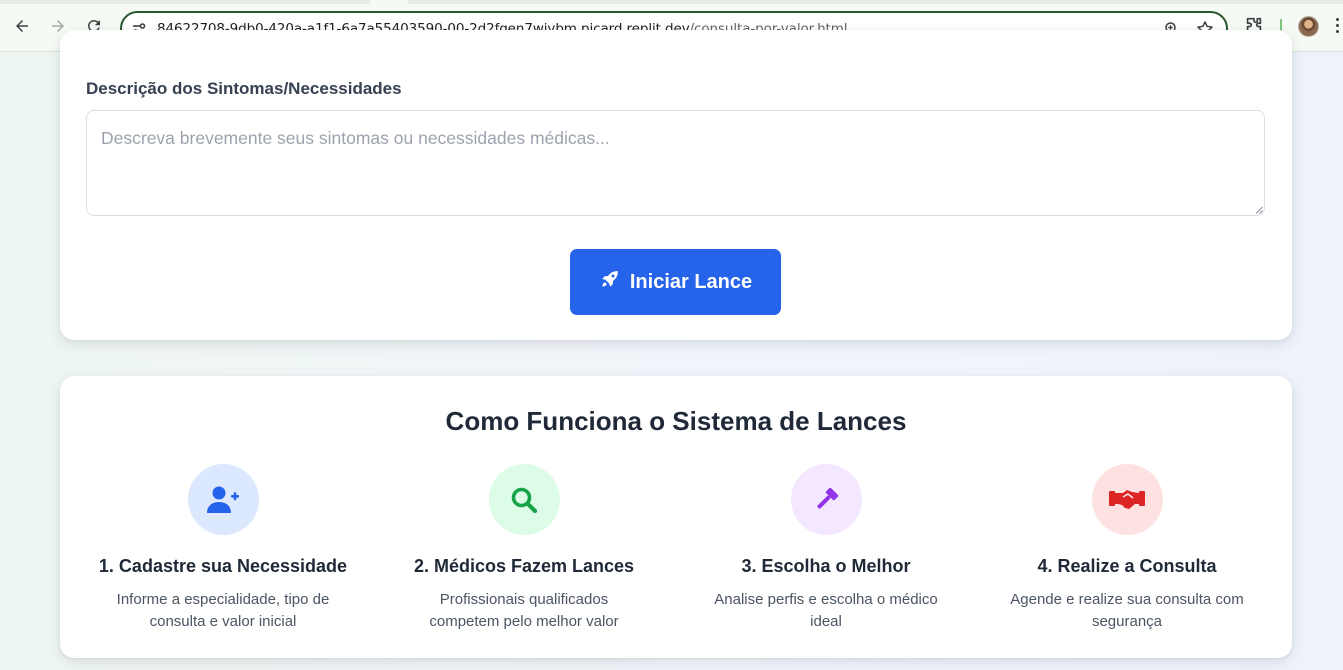 This screenshot has height=670, width=1343. Describe the element at coordinates (244, 88) in the screenshot. I see `symptoms-label: Descrição dos Sintomas/Necessidades` at that location.